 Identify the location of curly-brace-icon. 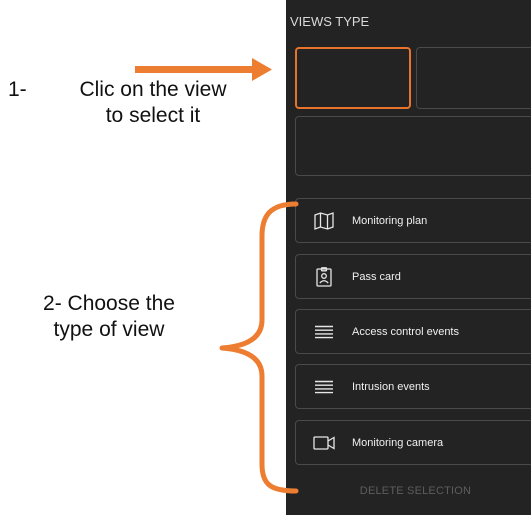
(259, 347).